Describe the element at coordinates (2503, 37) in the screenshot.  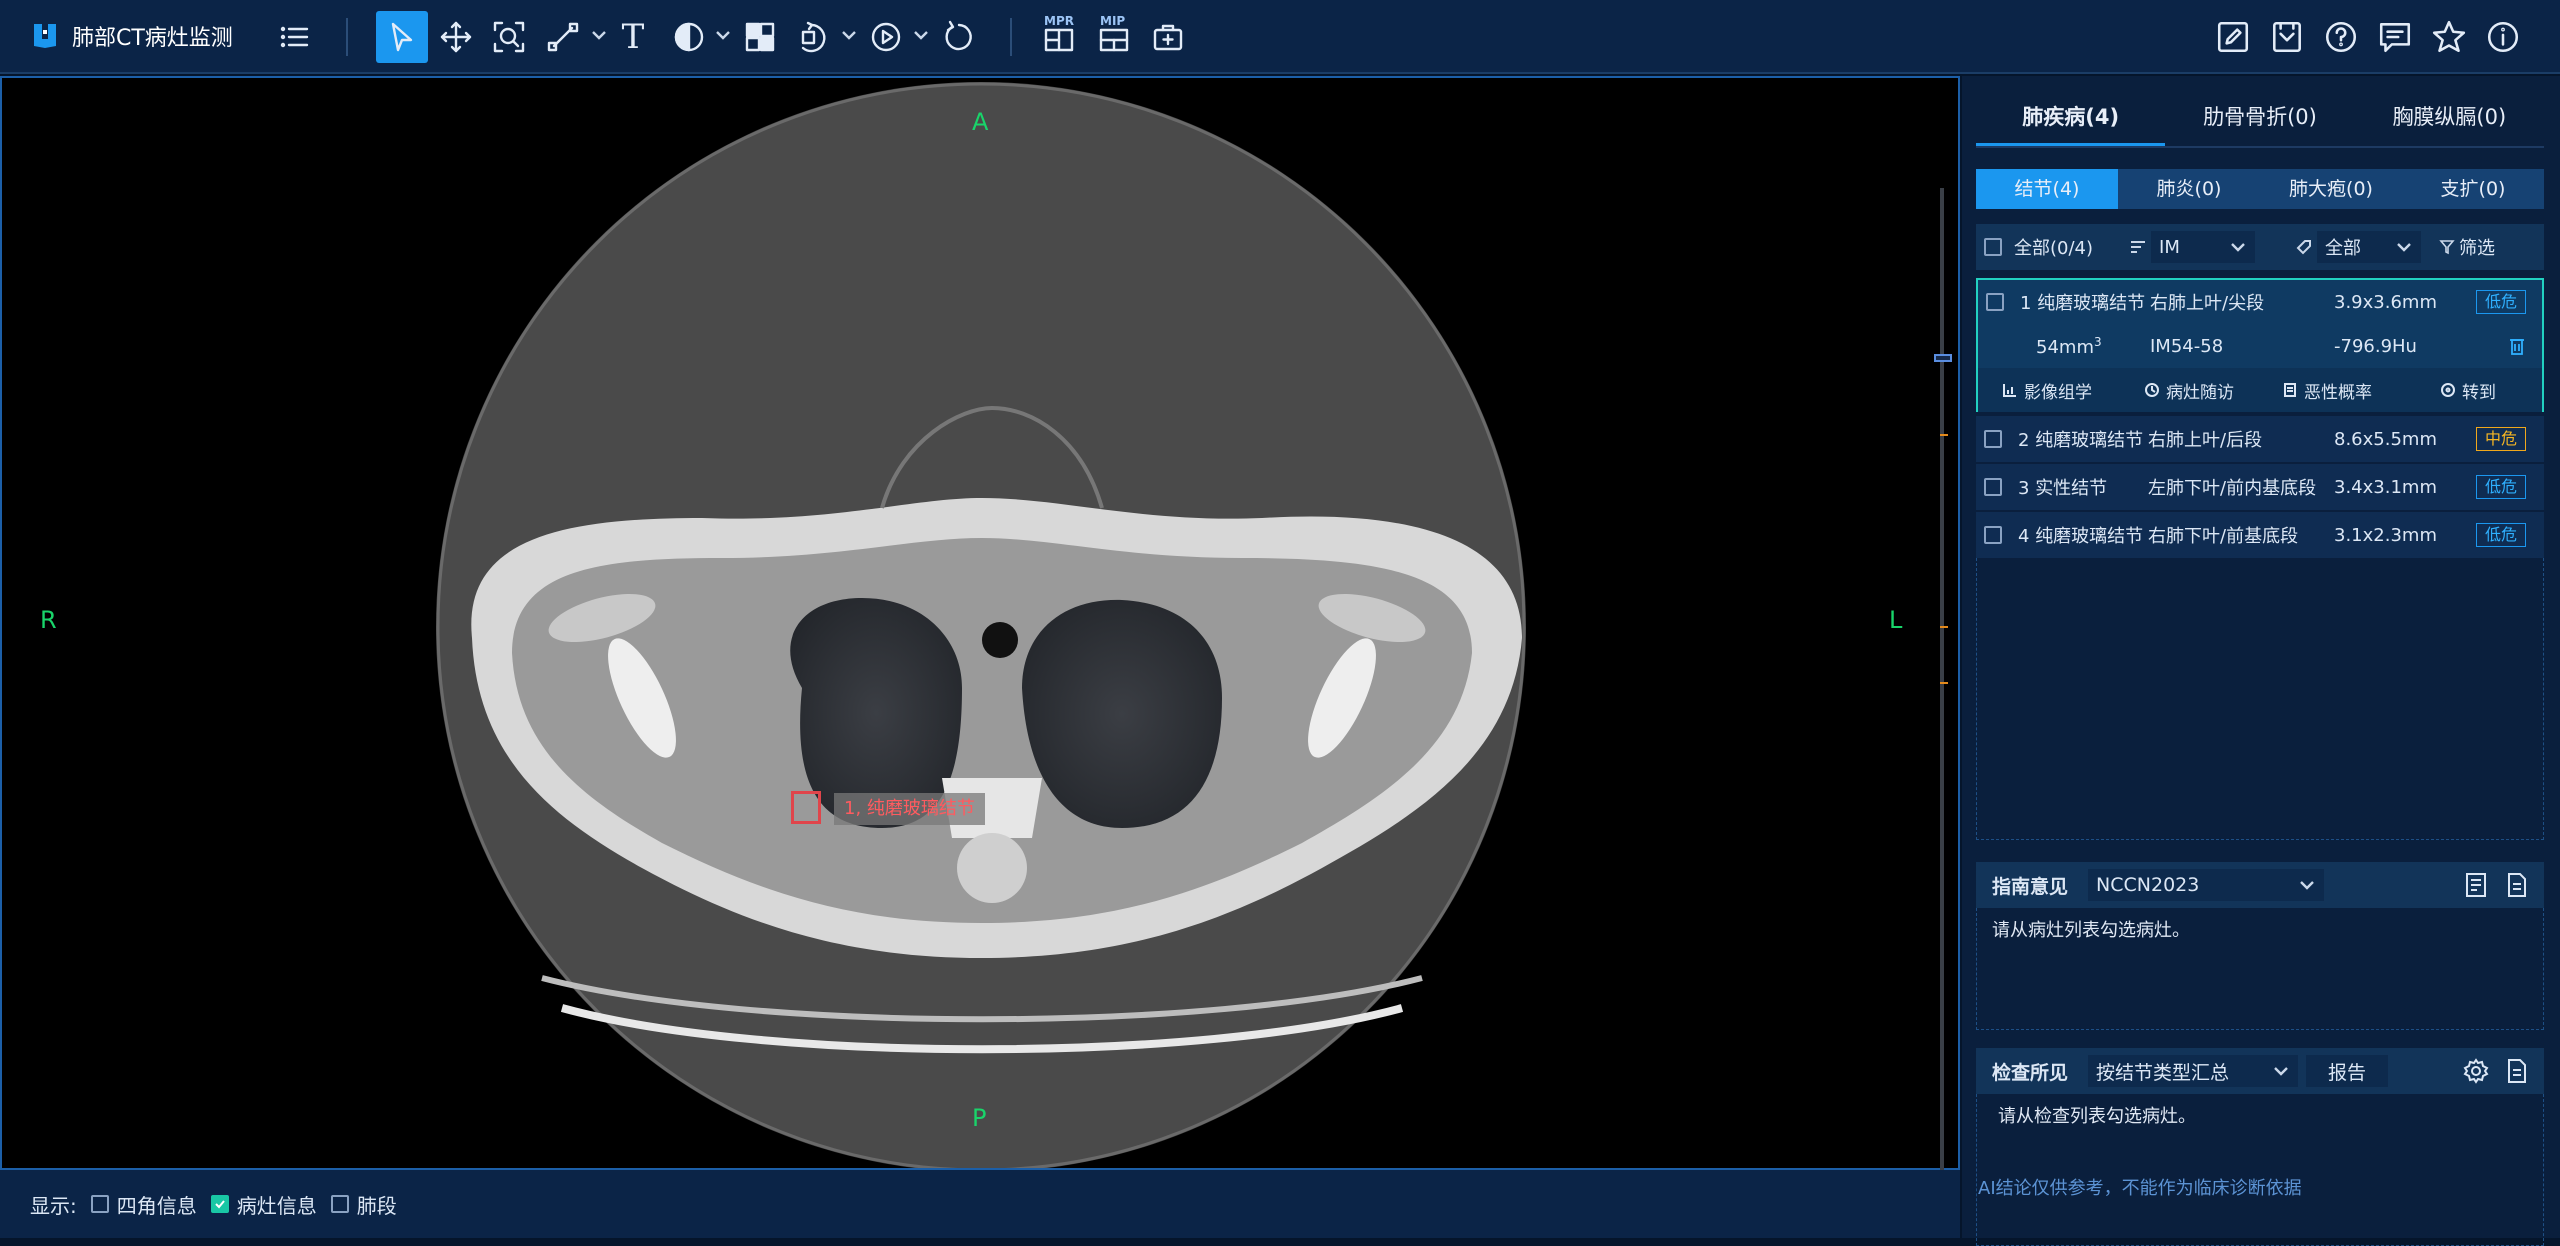
I see `info-icon` at that location.